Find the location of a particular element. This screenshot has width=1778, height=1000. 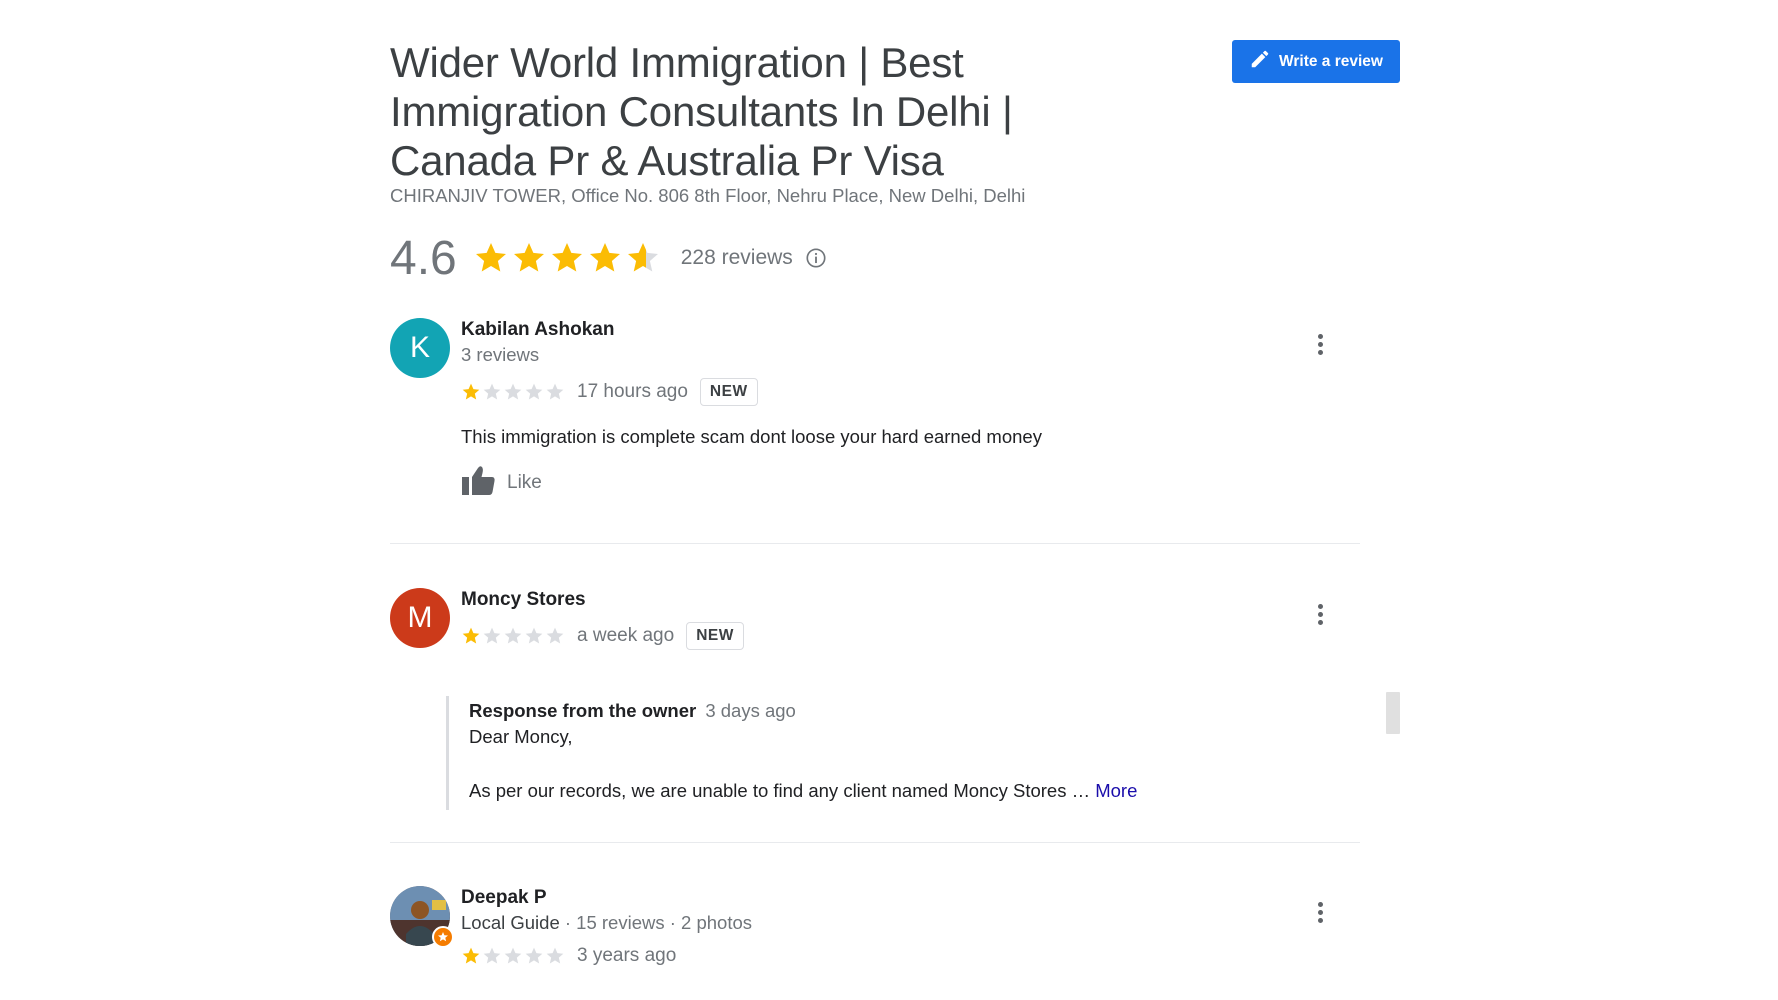

local-guide-label: Local Guide is located at coordinates (510, 922).